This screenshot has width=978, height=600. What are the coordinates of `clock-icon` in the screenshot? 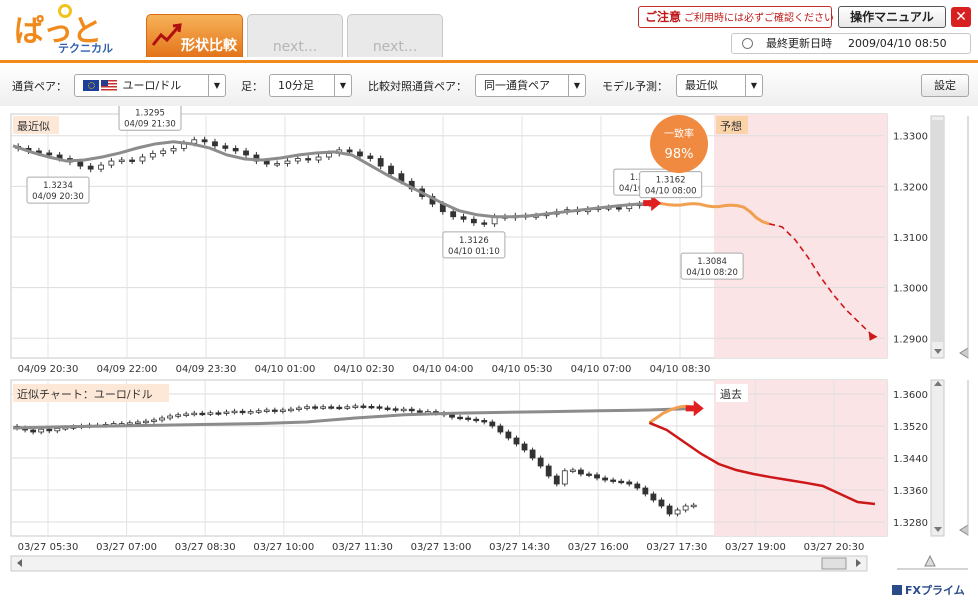 It's located at (747, 43).